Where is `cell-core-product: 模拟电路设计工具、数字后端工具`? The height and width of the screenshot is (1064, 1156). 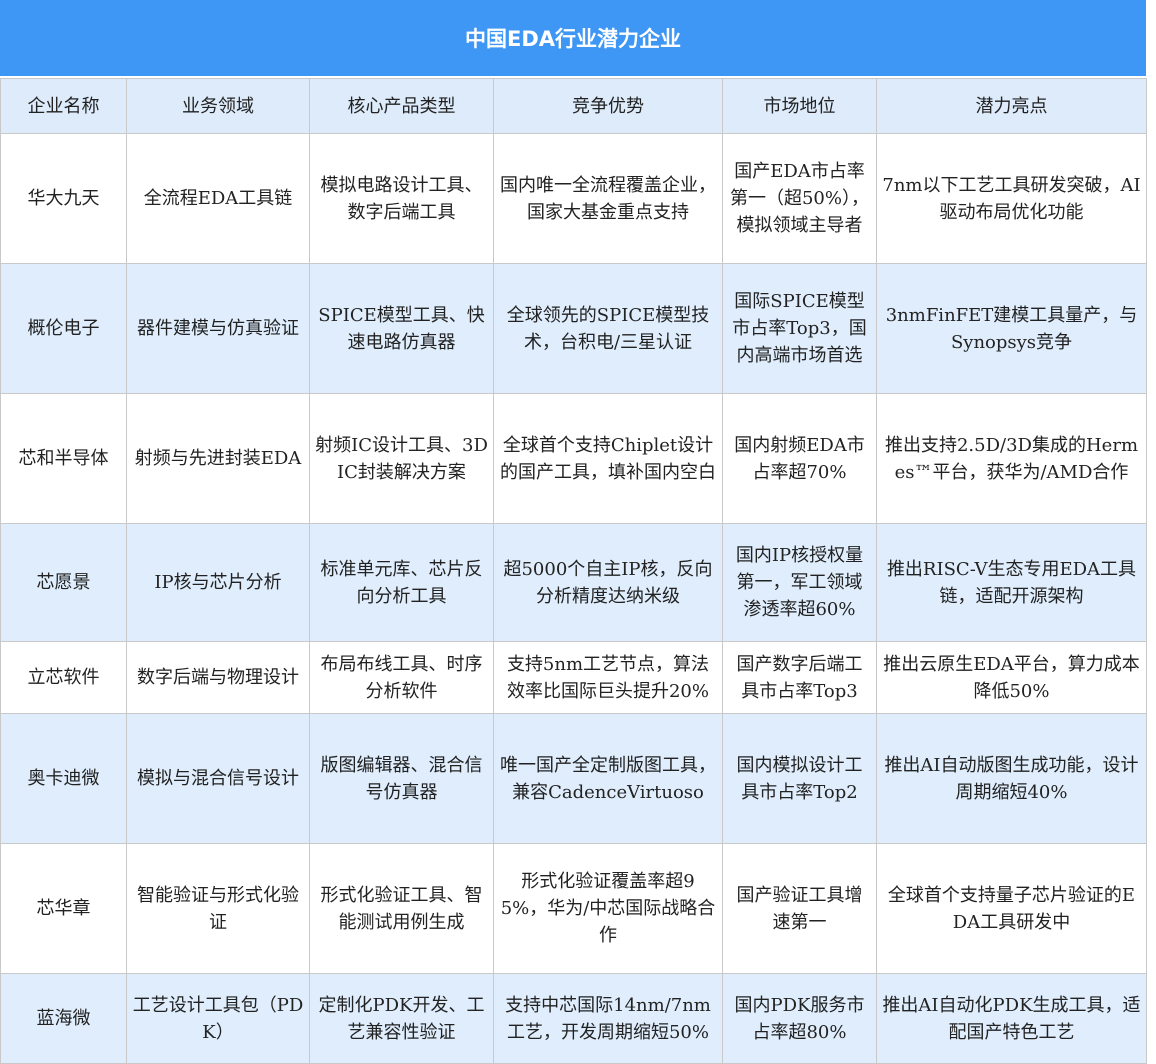 cell-core-product: 模拟电路设计工具、数字后端工具 is located at coordinates (401, 198).